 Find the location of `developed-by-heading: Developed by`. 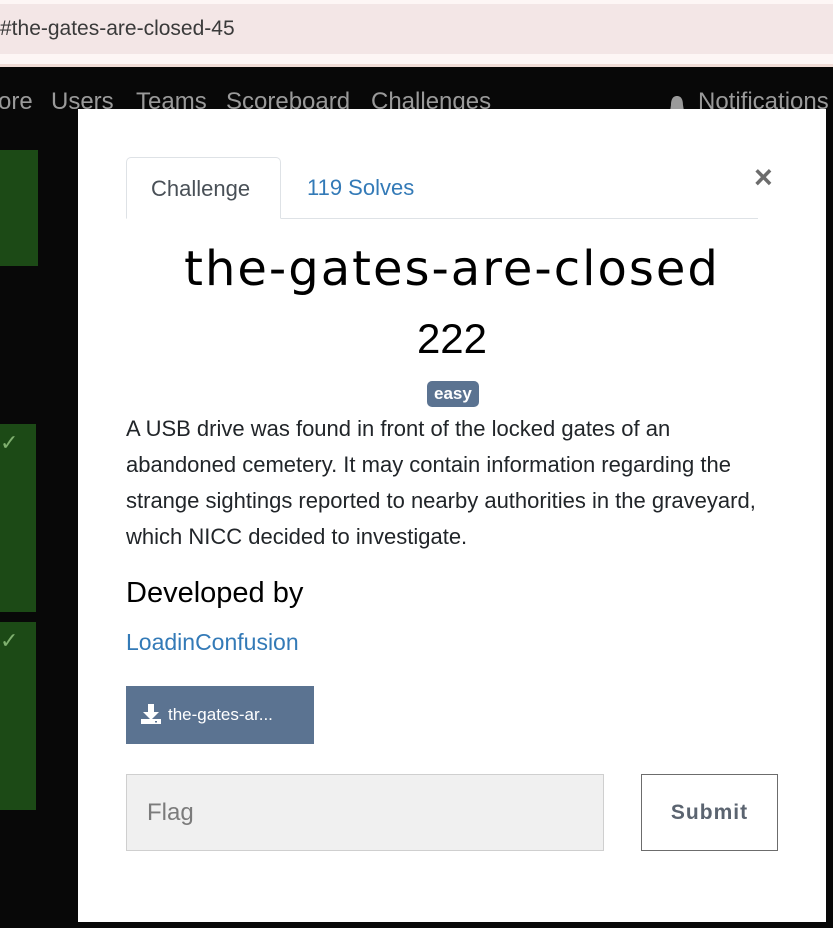

developed-by-heading: Developed by is located at coordinates (215, 593).